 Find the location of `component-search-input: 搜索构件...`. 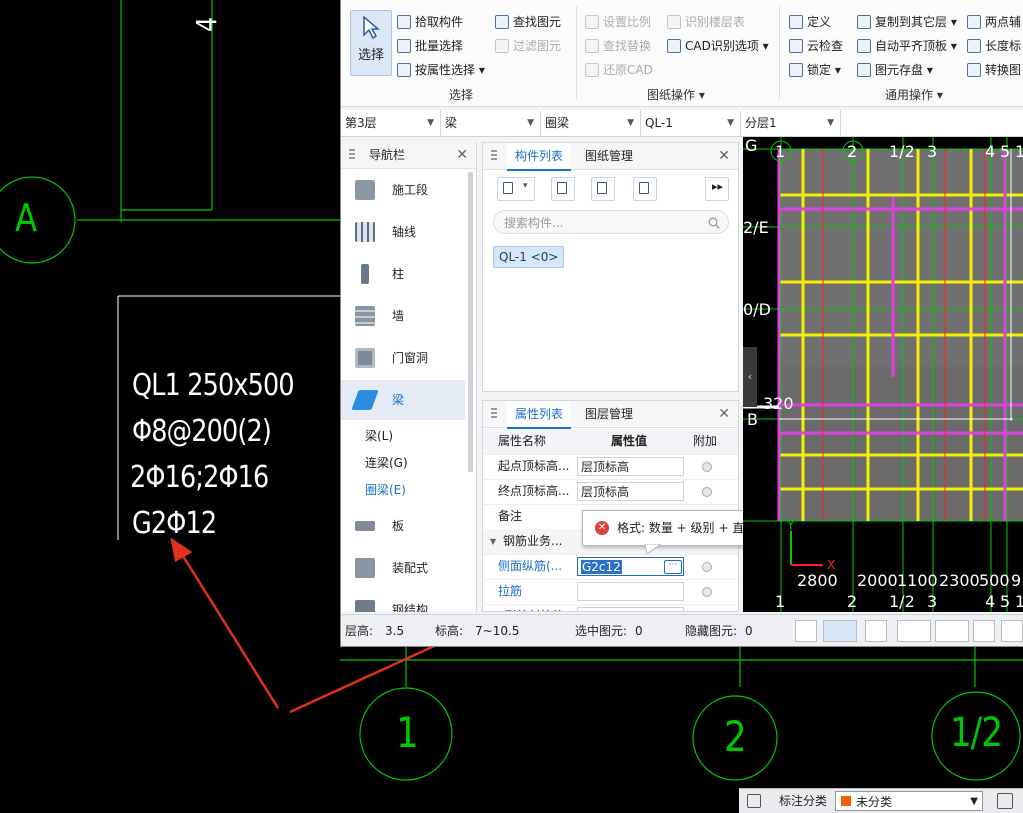

component-search-input: 搜索构件... is located at coordinates (611, 222).